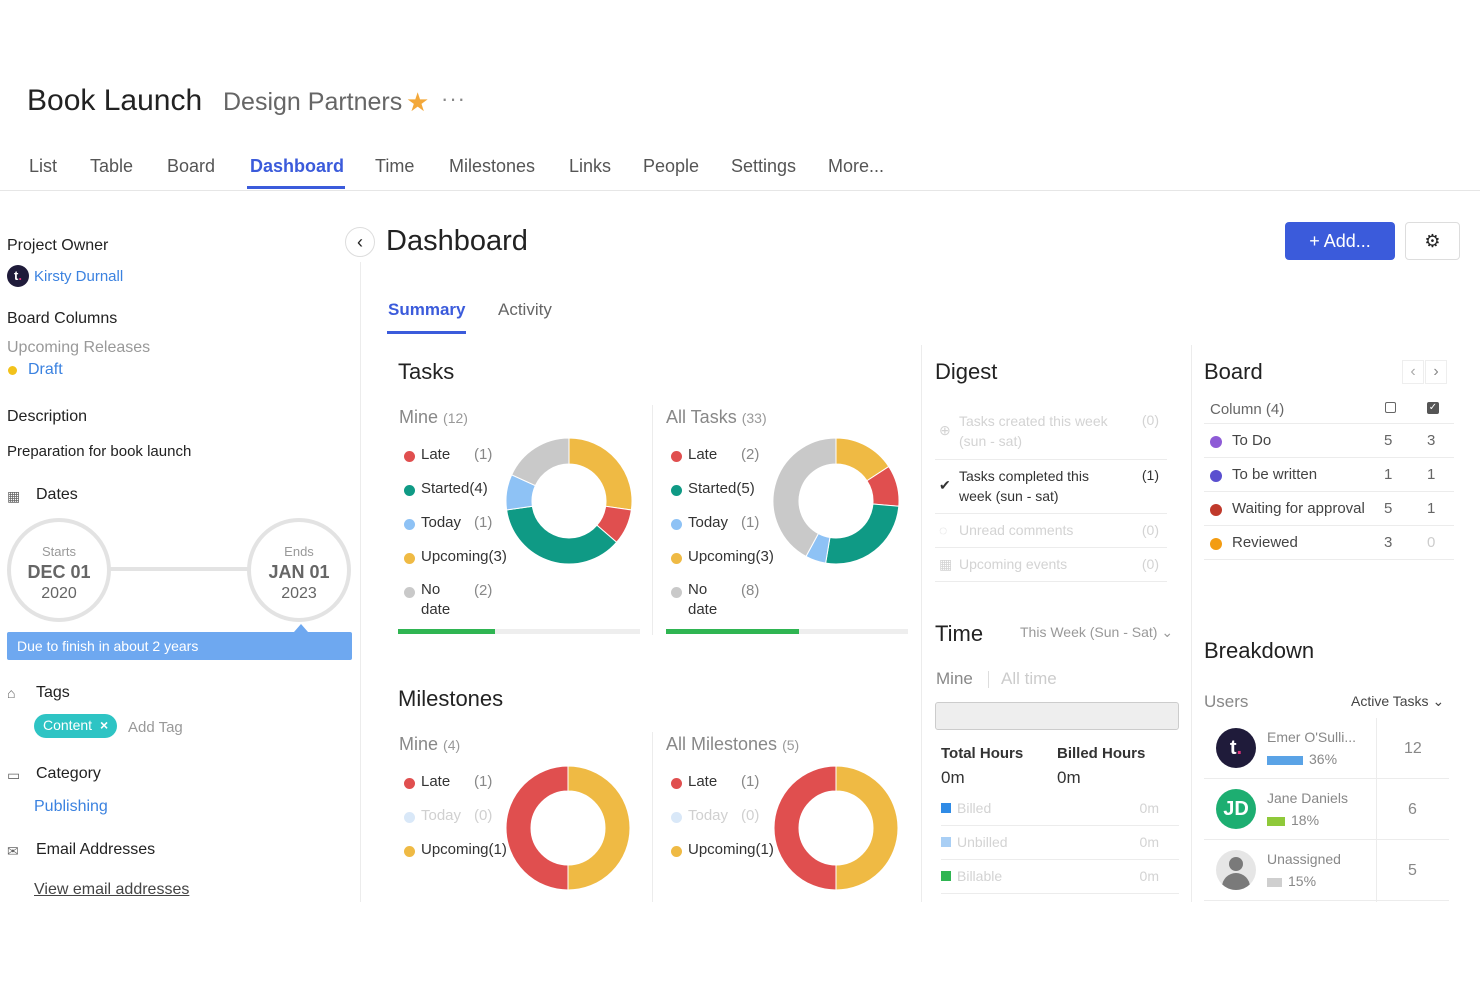 This screenshot has width=1480, height=987. What do you see at coordinates (1024, 486) in the screenshot?
I see `digest-row-label: Tasks completed this week (sun - sat)` at bounding box center [1024, 486].